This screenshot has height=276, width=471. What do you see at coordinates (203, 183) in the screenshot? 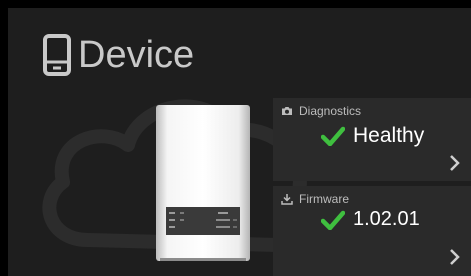
I see `nas-device-image` at bounding box center [203, 183].